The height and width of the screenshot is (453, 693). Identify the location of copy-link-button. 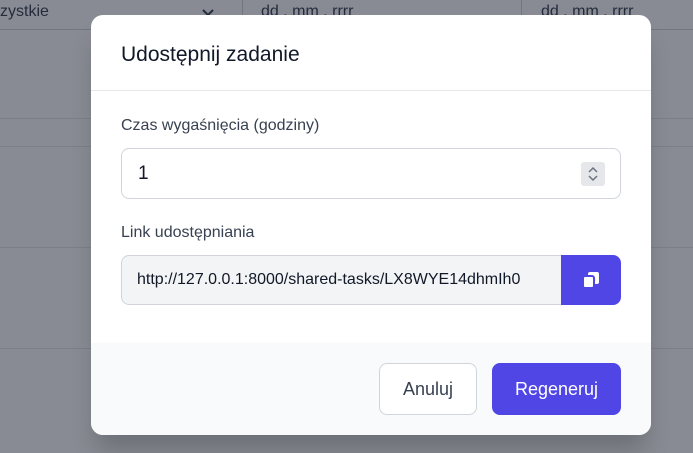
(591, 280).